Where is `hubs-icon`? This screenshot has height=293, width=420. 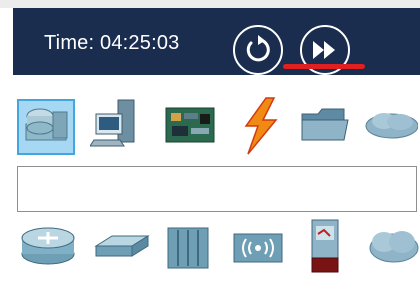 hubs-icon is located at coordinates (188, 248).